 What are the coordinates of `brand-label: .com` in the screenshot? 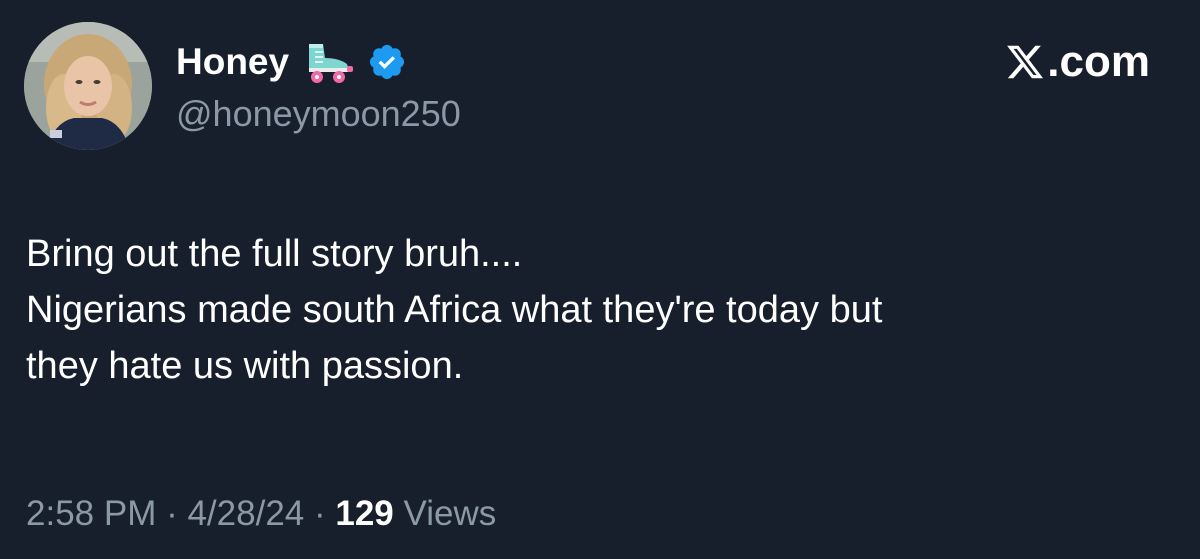 It's located at (1098, 61).